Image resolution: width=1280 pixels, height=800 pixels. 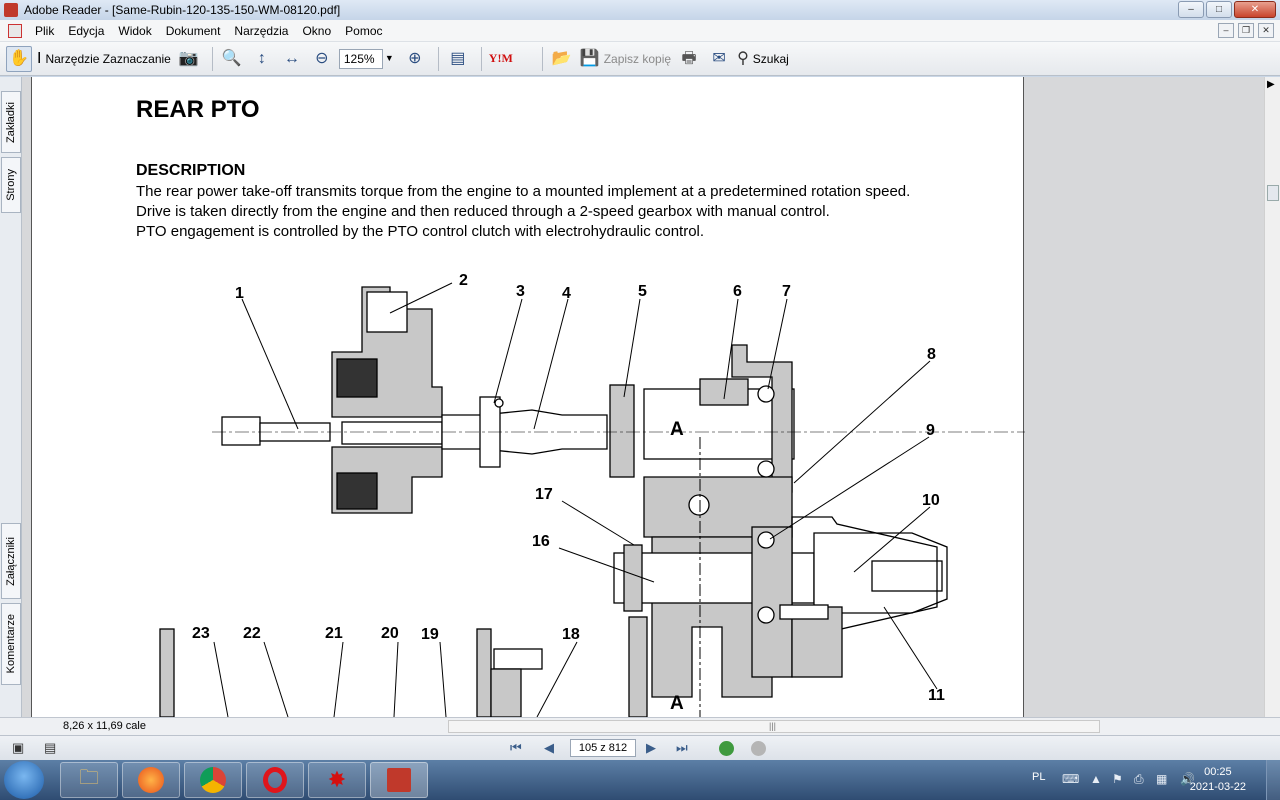 I want to click on close-button: ✕, so click(x=1255, y=9).